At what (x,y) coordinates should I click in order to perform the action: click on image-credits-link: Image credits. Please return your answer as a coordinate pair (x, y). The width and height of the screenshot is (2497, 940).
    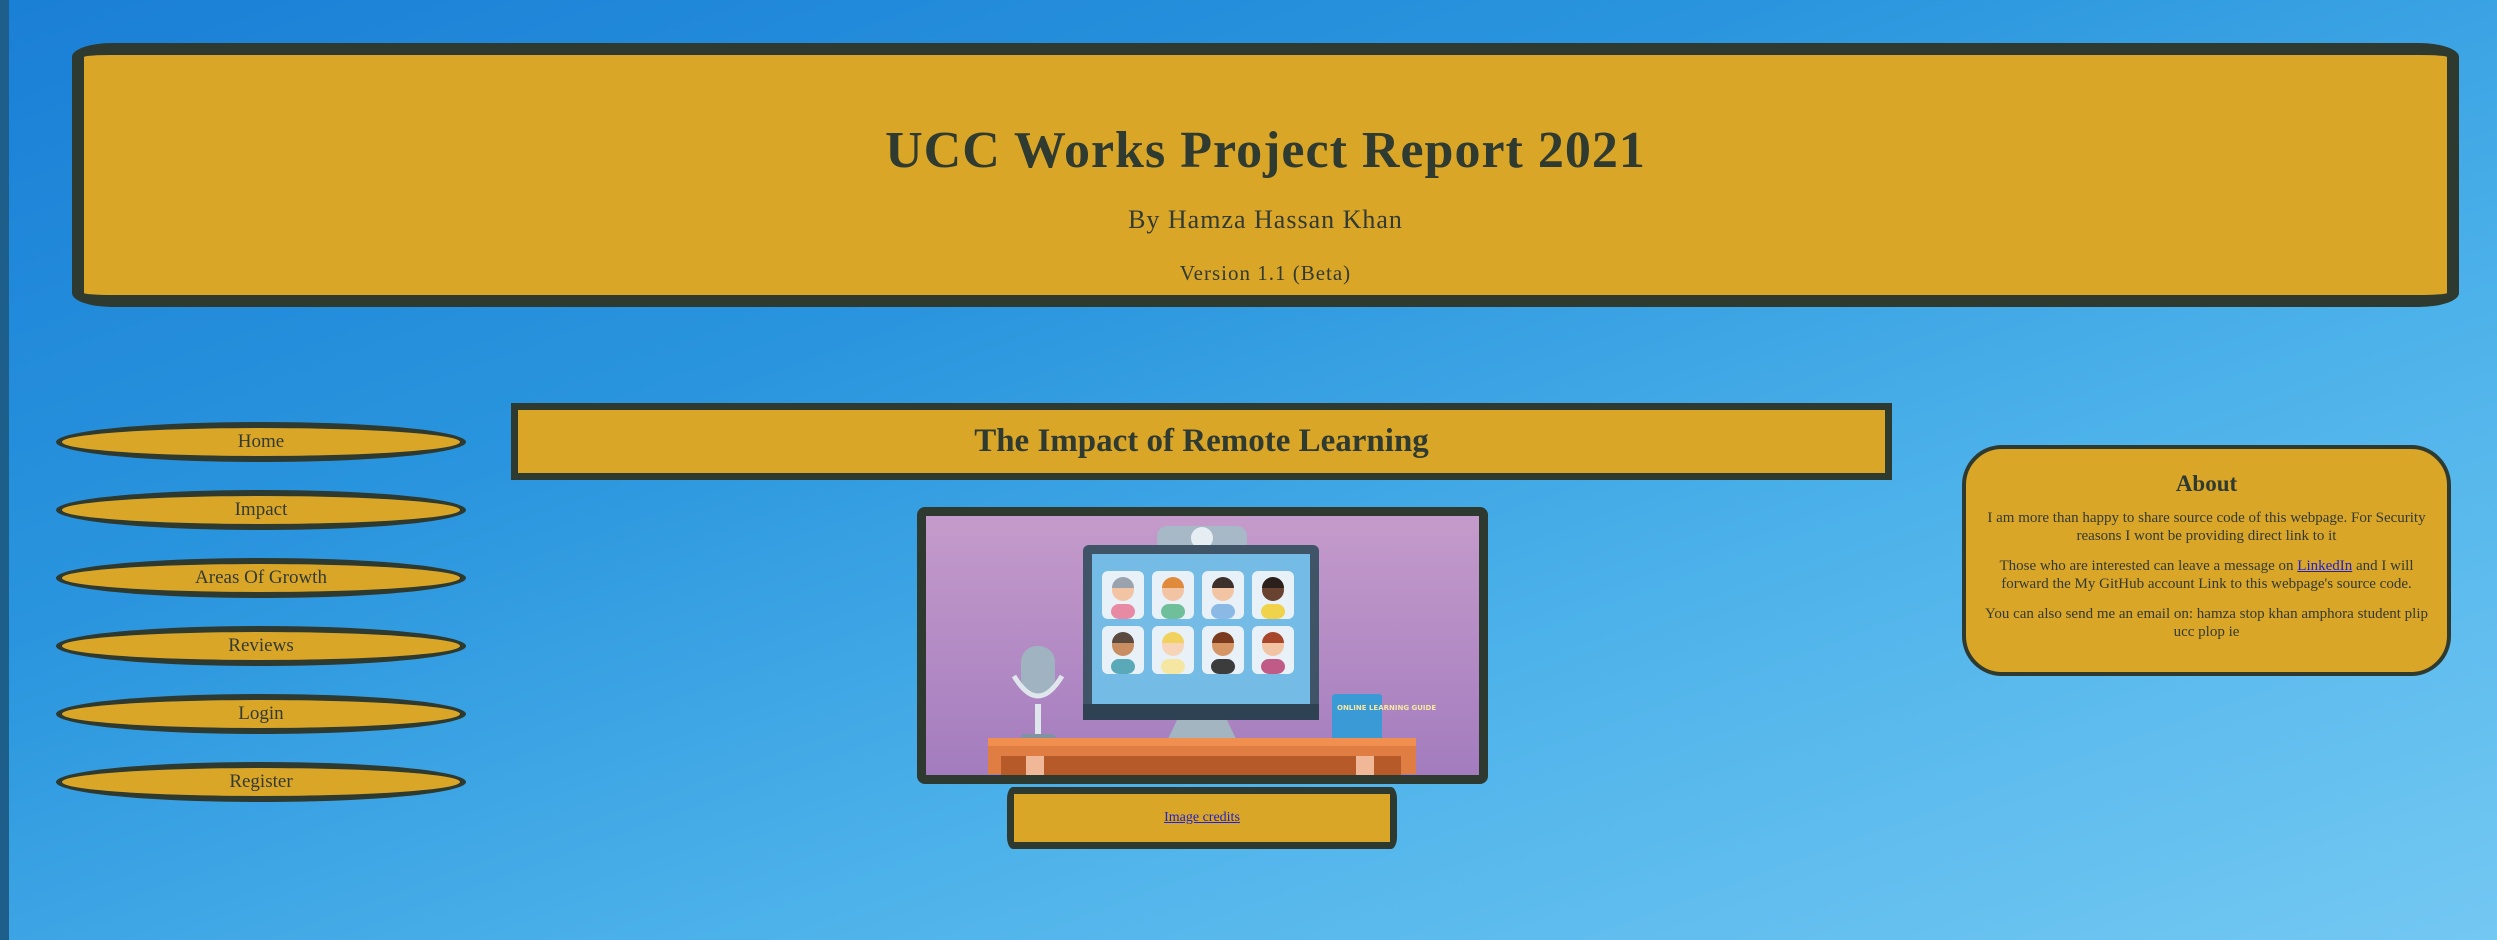
    Looking at the image, I should click on (1202, 817).